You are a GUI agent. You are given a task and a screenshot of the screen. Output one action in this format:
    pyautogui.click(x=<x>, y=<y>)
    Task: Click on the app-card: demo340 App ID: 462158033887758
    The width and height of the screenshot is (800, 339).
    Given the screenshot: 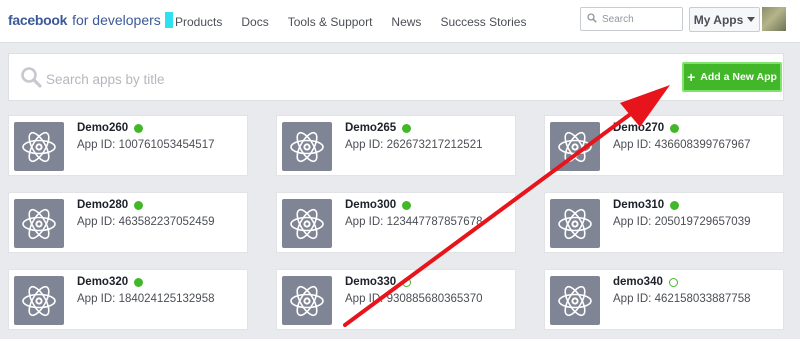 What is the action you would take?
    pyautogui.click(x=664, y=299)
    